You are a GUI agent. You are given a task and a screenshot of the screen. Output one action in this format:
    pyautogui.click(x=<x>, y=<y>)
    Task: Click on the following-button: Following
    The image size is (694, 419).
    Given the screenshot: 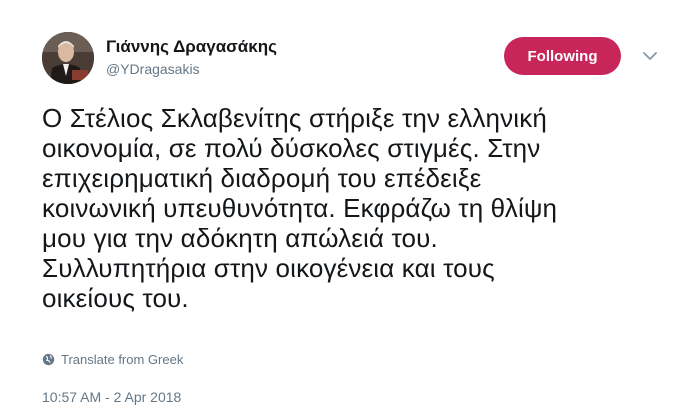 What is the action you would take?
    pyautogui.click(x=562, y=56)
    